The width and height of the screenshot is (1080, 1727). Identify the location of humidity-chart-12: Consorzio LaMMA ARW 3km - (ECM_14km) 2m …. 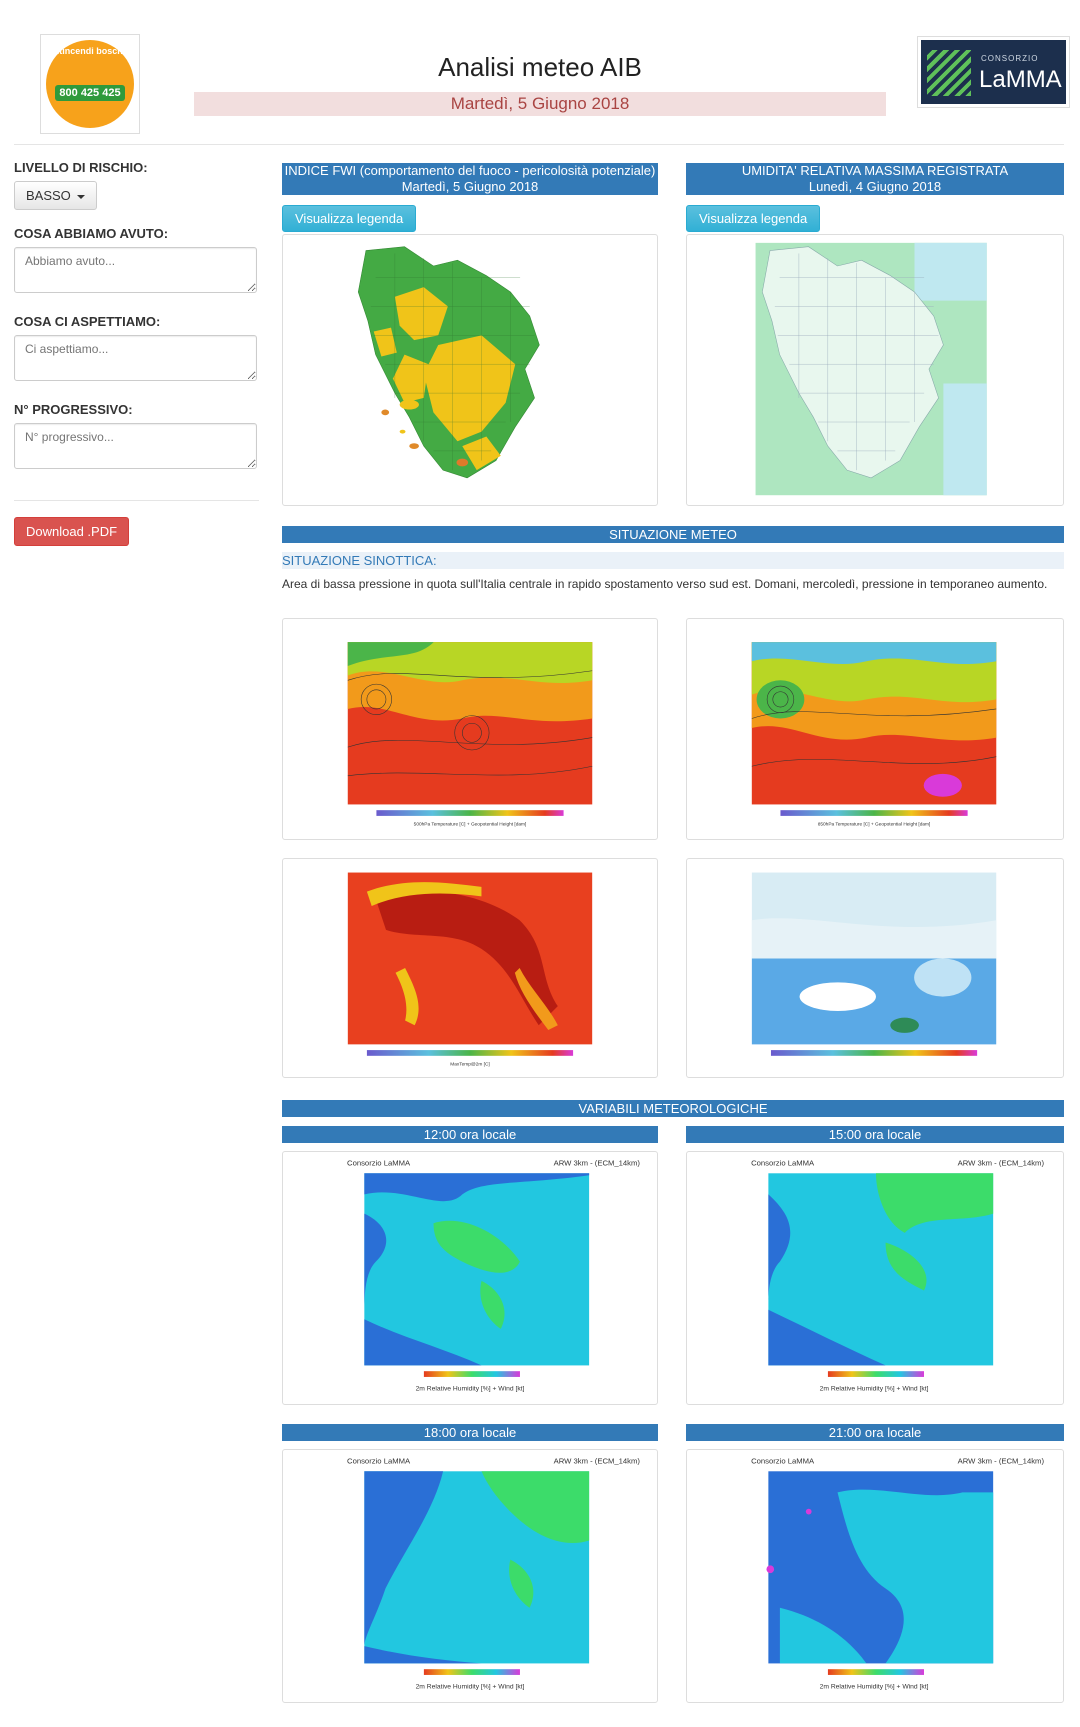
(470, 1278).